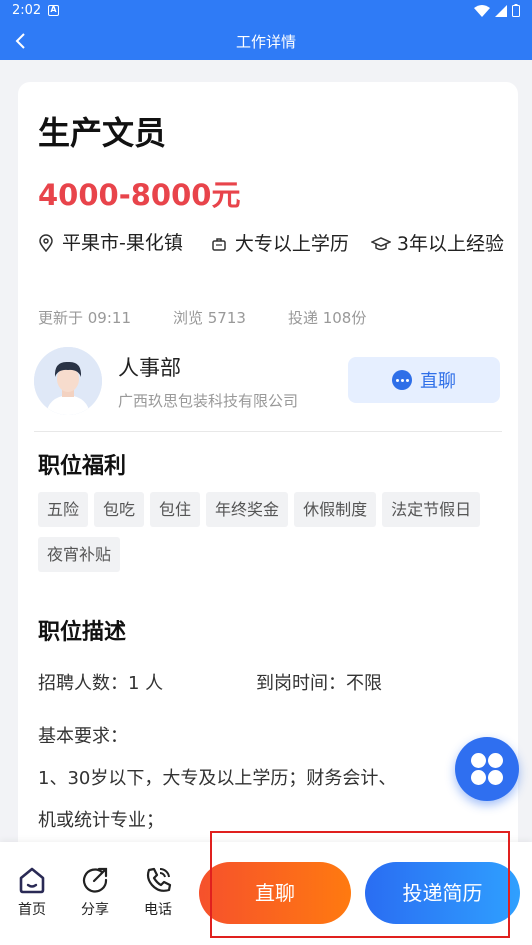  What do you see at coordinates (46, 243) in the screenshot?
I see `location-pin-icon` at bounding box center [46, 243].